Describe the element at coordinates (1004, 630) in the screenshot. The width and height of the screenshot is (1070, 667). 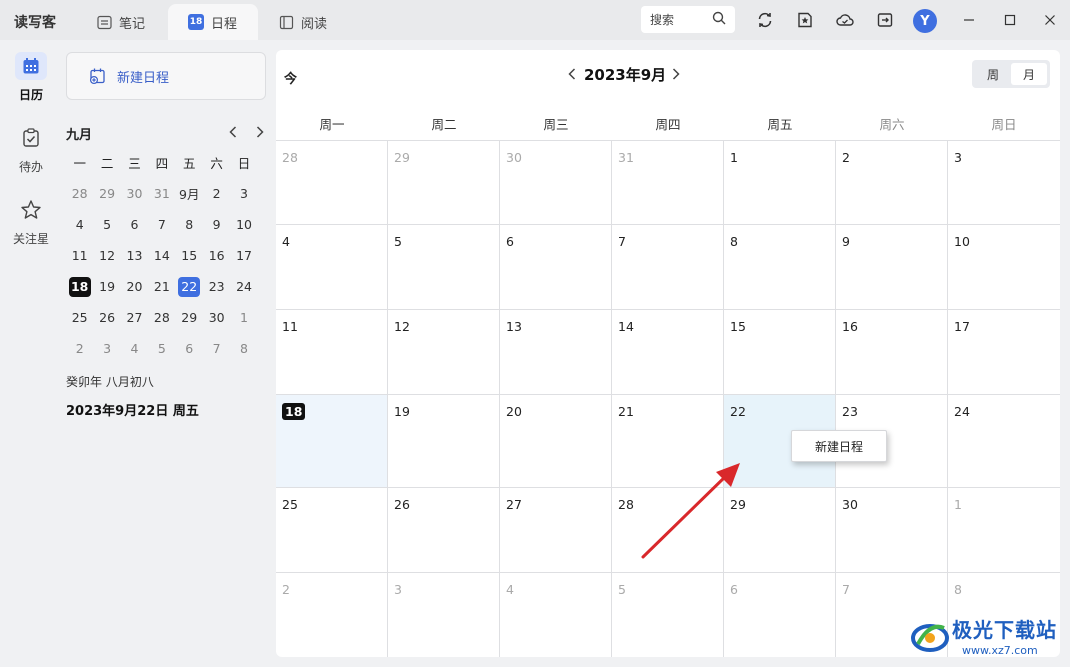
I see `watermark-text: 极光下载站` at that location.